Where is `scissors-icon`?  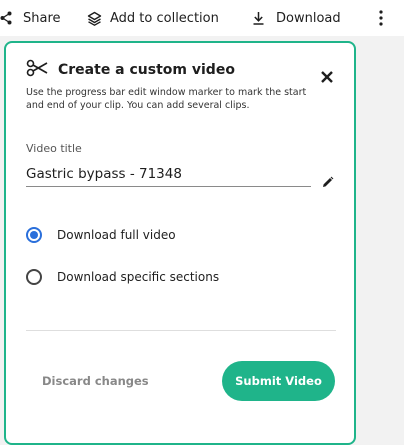
scissors-icon is located at coordinates (37, 70).